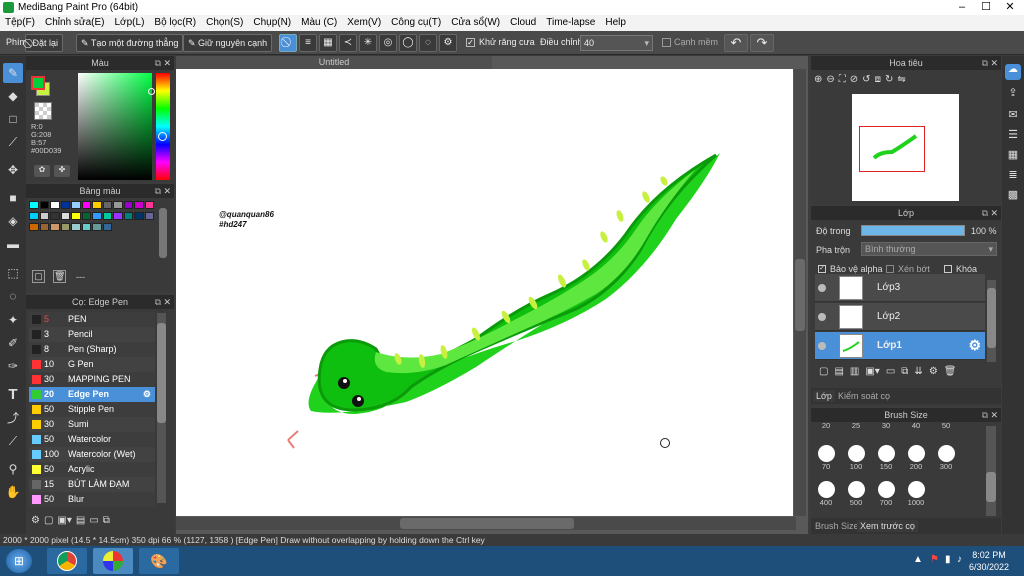 The height and width of the screenshot is (576, 1024). Describe the element at coordinates (130, 43) in the screenshot. I see `straight-line-button: ✎ Tạo một đường thẳng` at that location.